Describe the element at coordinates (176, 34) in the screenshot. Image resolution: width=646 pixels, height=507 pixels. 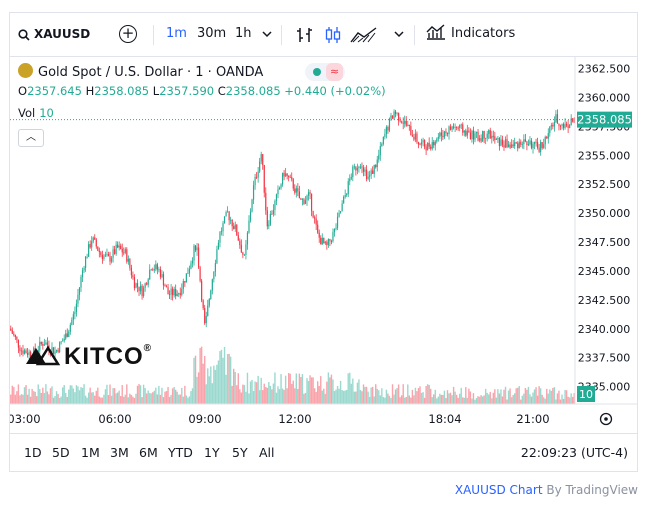
I see `interval-1m-button: 1m` at that location.